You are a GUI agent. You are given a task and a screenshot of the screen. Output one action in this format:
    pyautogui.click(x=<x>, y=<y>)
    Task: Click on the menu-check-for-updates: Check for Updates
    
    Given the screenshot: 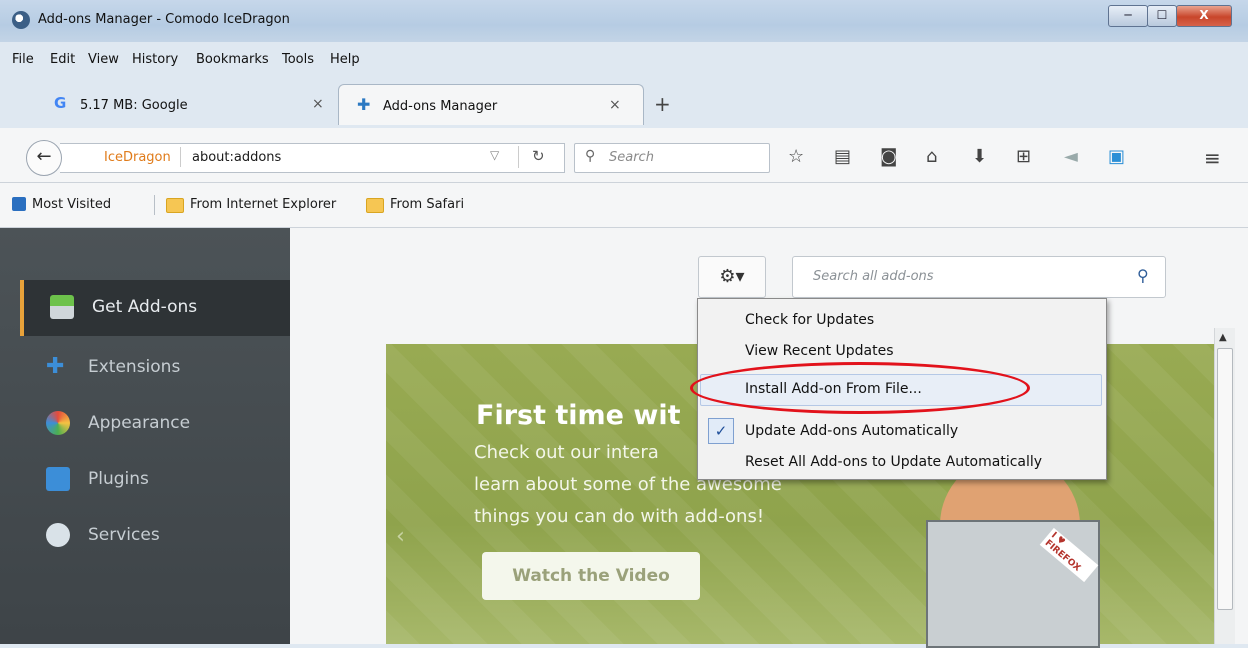 What is the action you would take?
    pyautogui.click(x=809, y=320)
    